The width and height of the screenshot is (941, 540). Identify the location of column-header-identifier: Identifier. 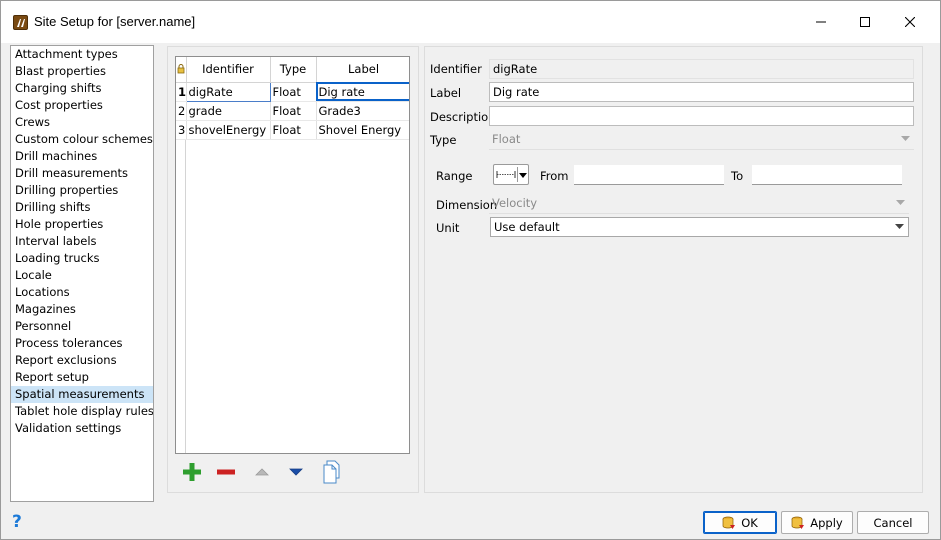
(228, 70).